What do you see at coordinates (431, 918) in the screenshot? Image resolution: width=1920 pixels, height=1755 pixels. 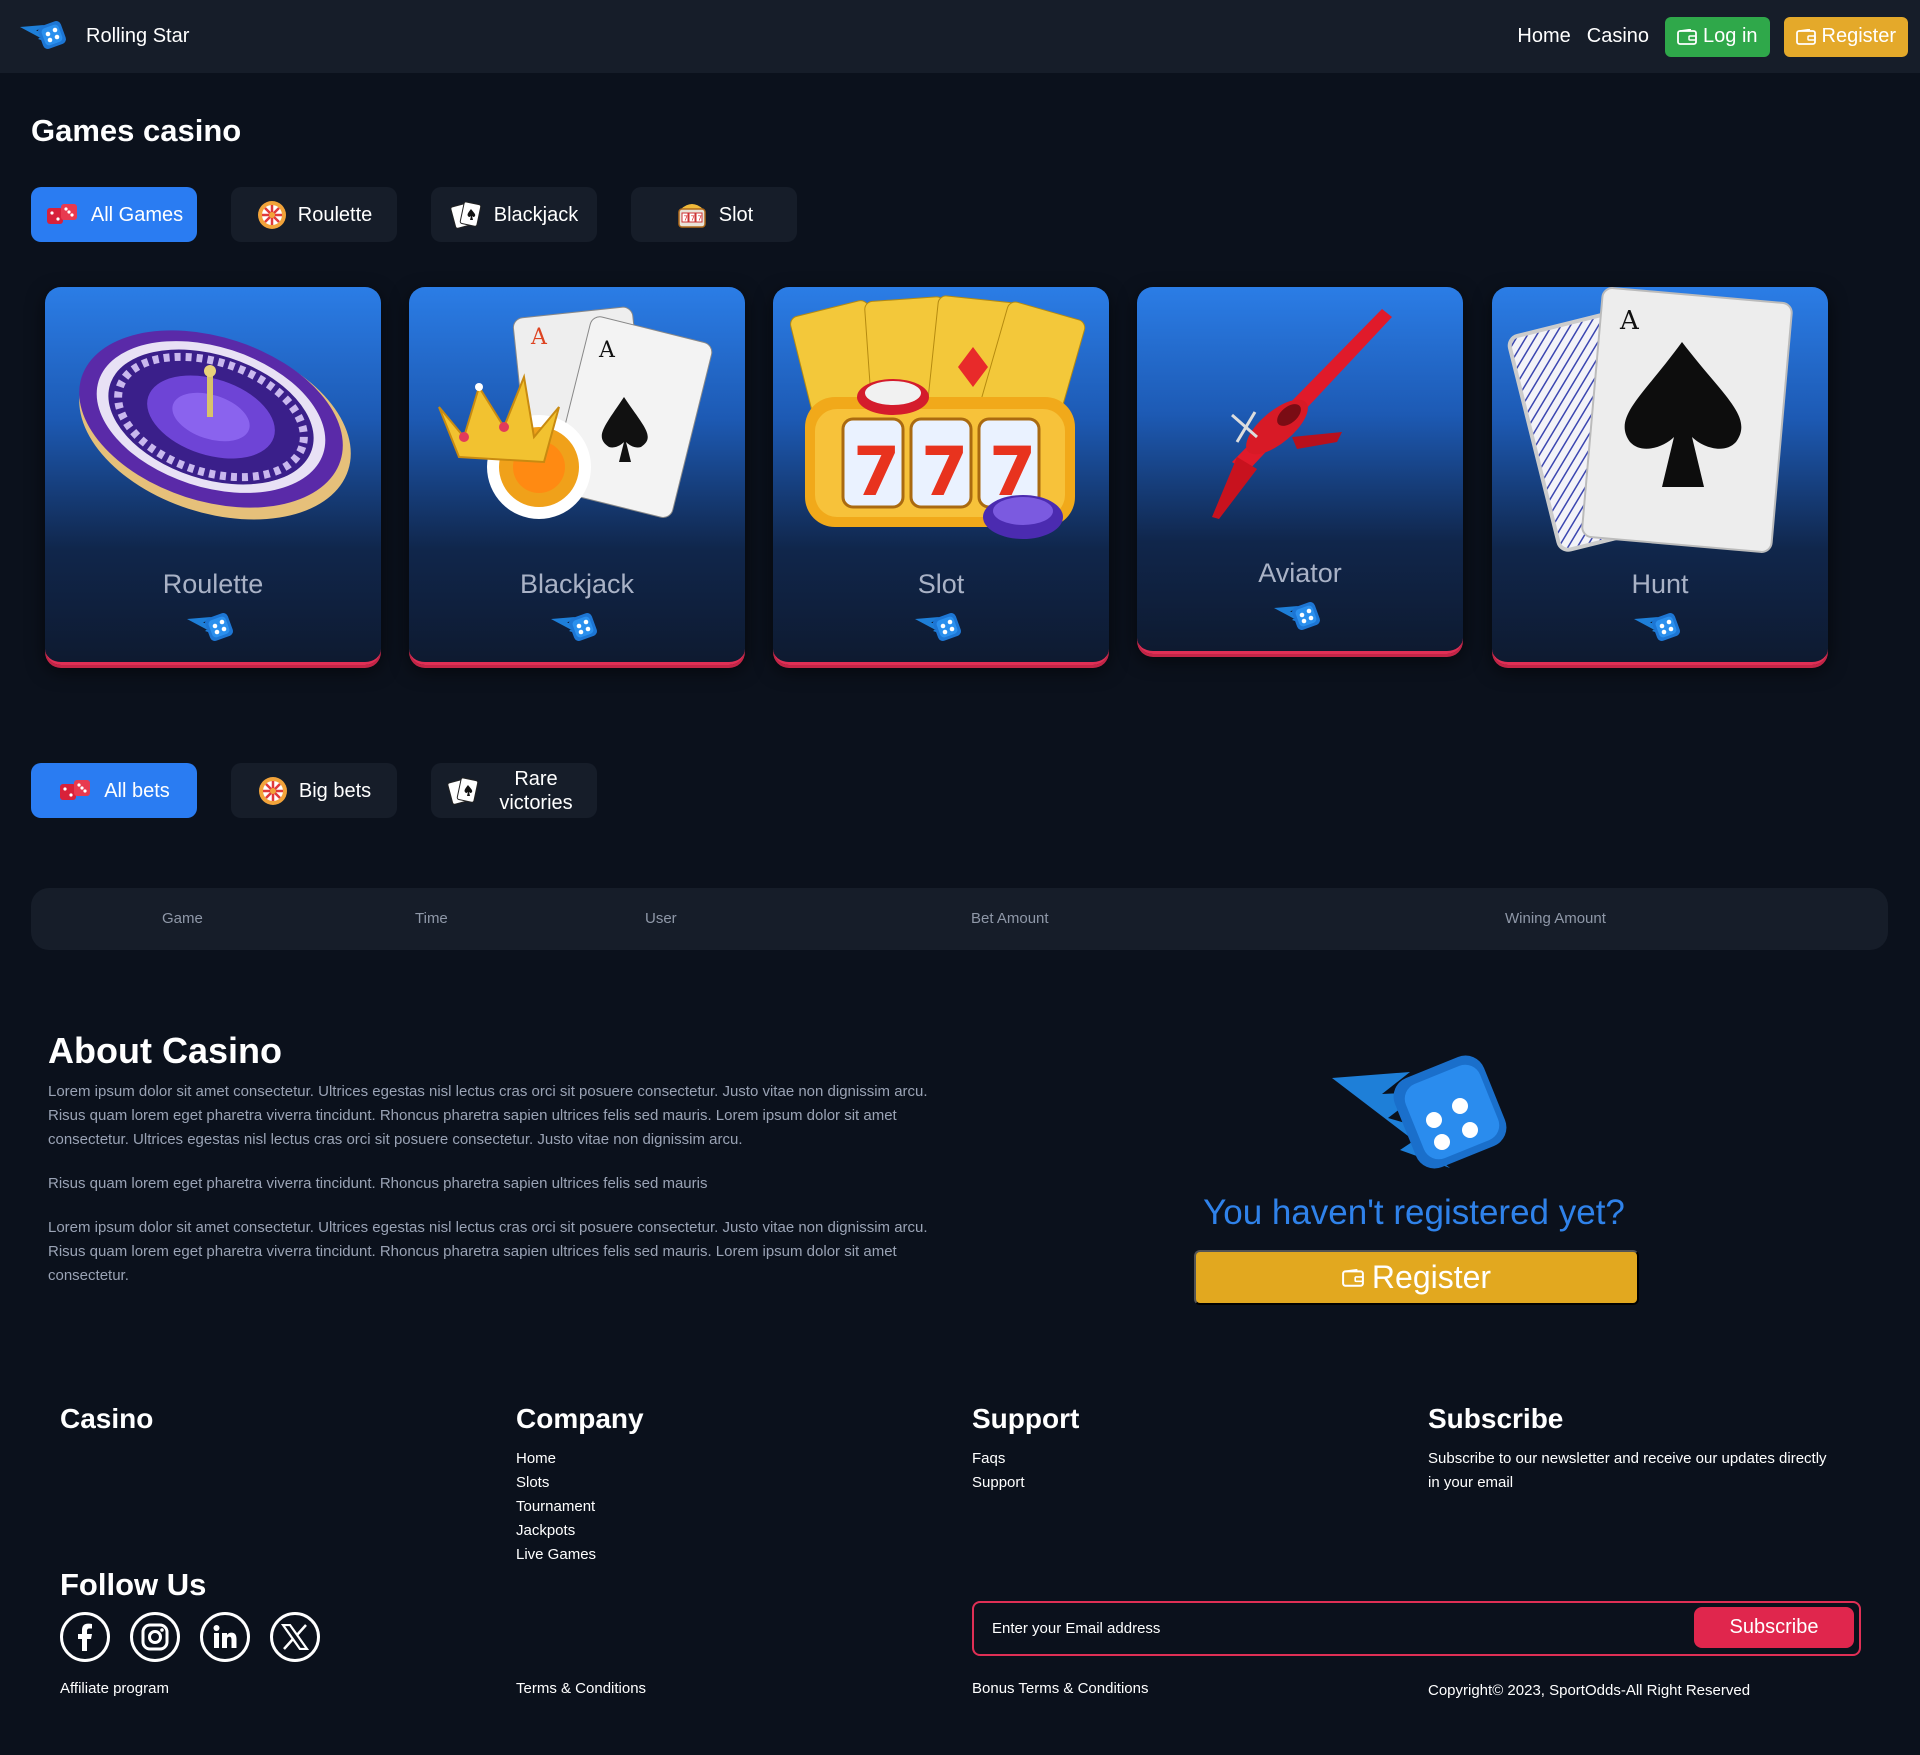 I see `column-header-time: Time` at bounding box center [431, 918].